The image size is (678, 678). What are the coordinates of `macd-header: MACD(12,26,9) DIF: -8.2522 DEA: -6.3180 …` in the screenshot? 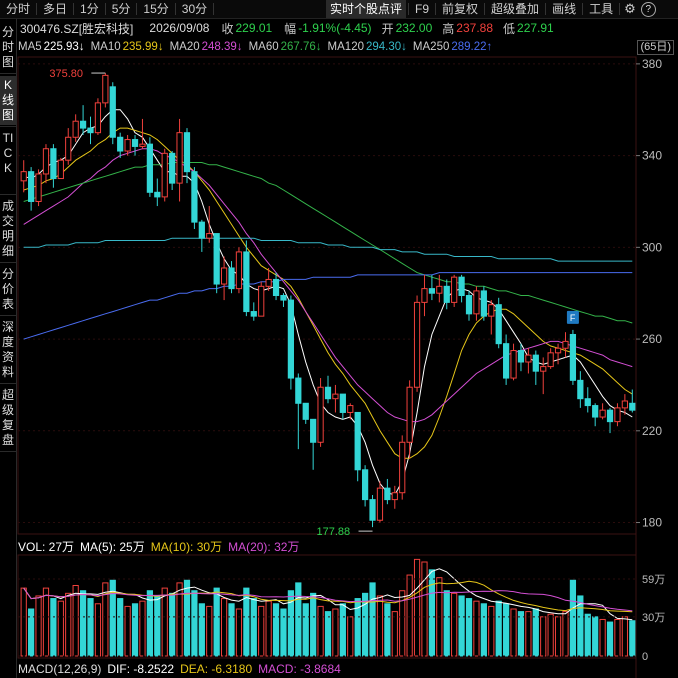 It's located at (182, 669).